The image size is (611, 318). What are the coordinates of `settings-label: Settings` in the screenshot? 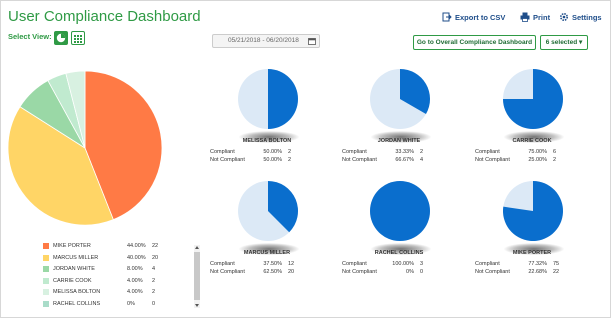 It's located at (587, 17).